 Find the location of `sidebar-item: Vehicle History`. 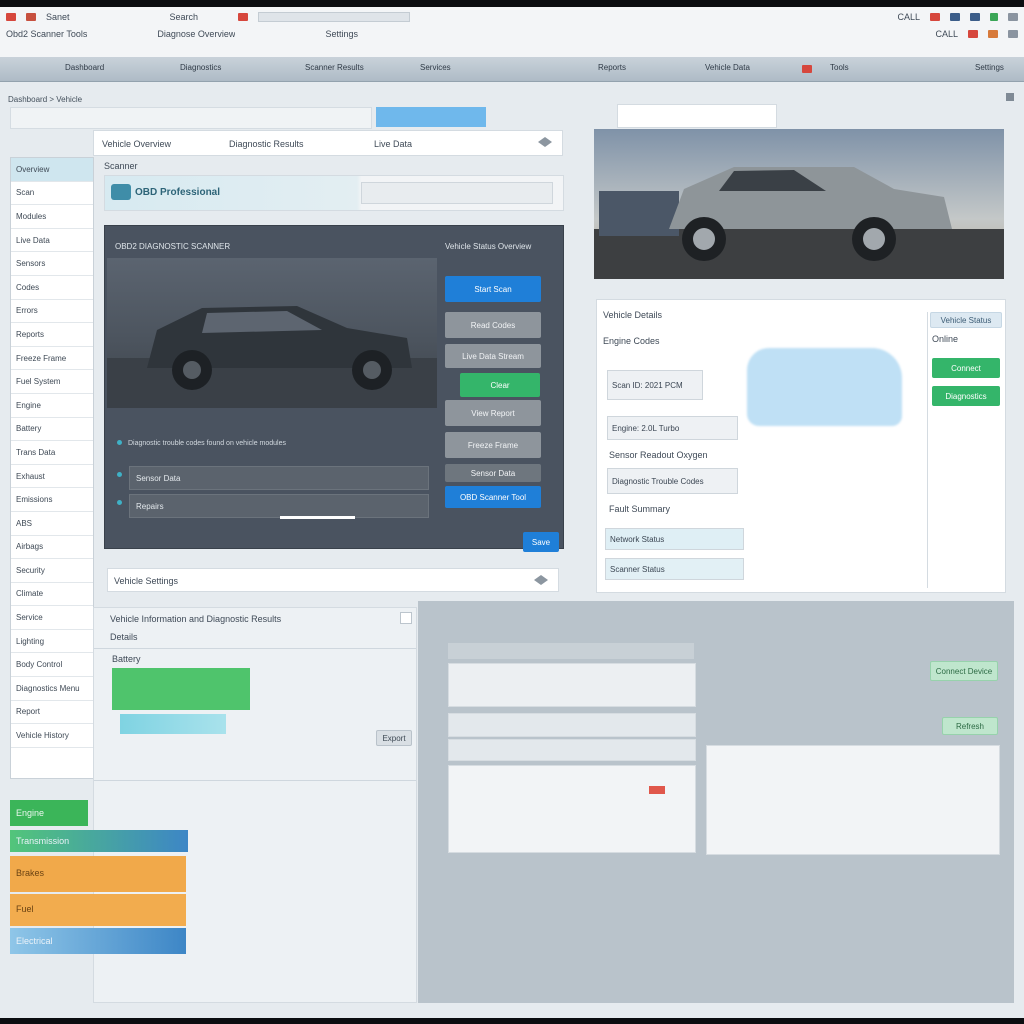

sidebar-item: Vehicle History is located at coordinates (52, 736).